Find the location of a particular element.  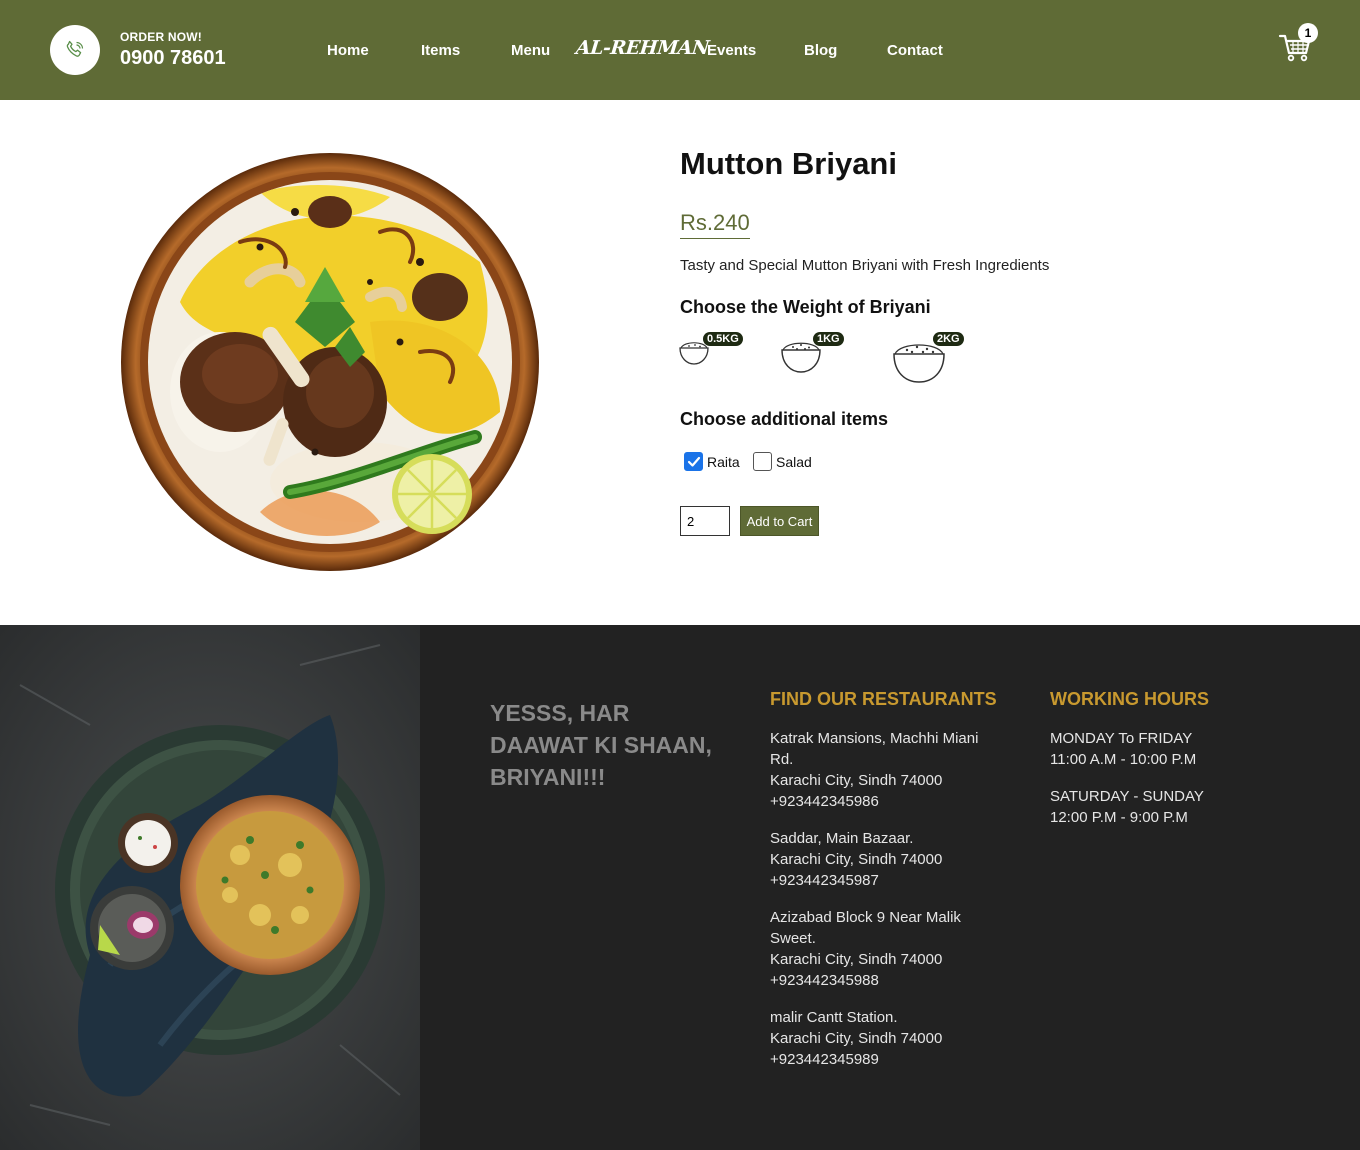

cart-button: 1 is located at coordinates (1298, 45).